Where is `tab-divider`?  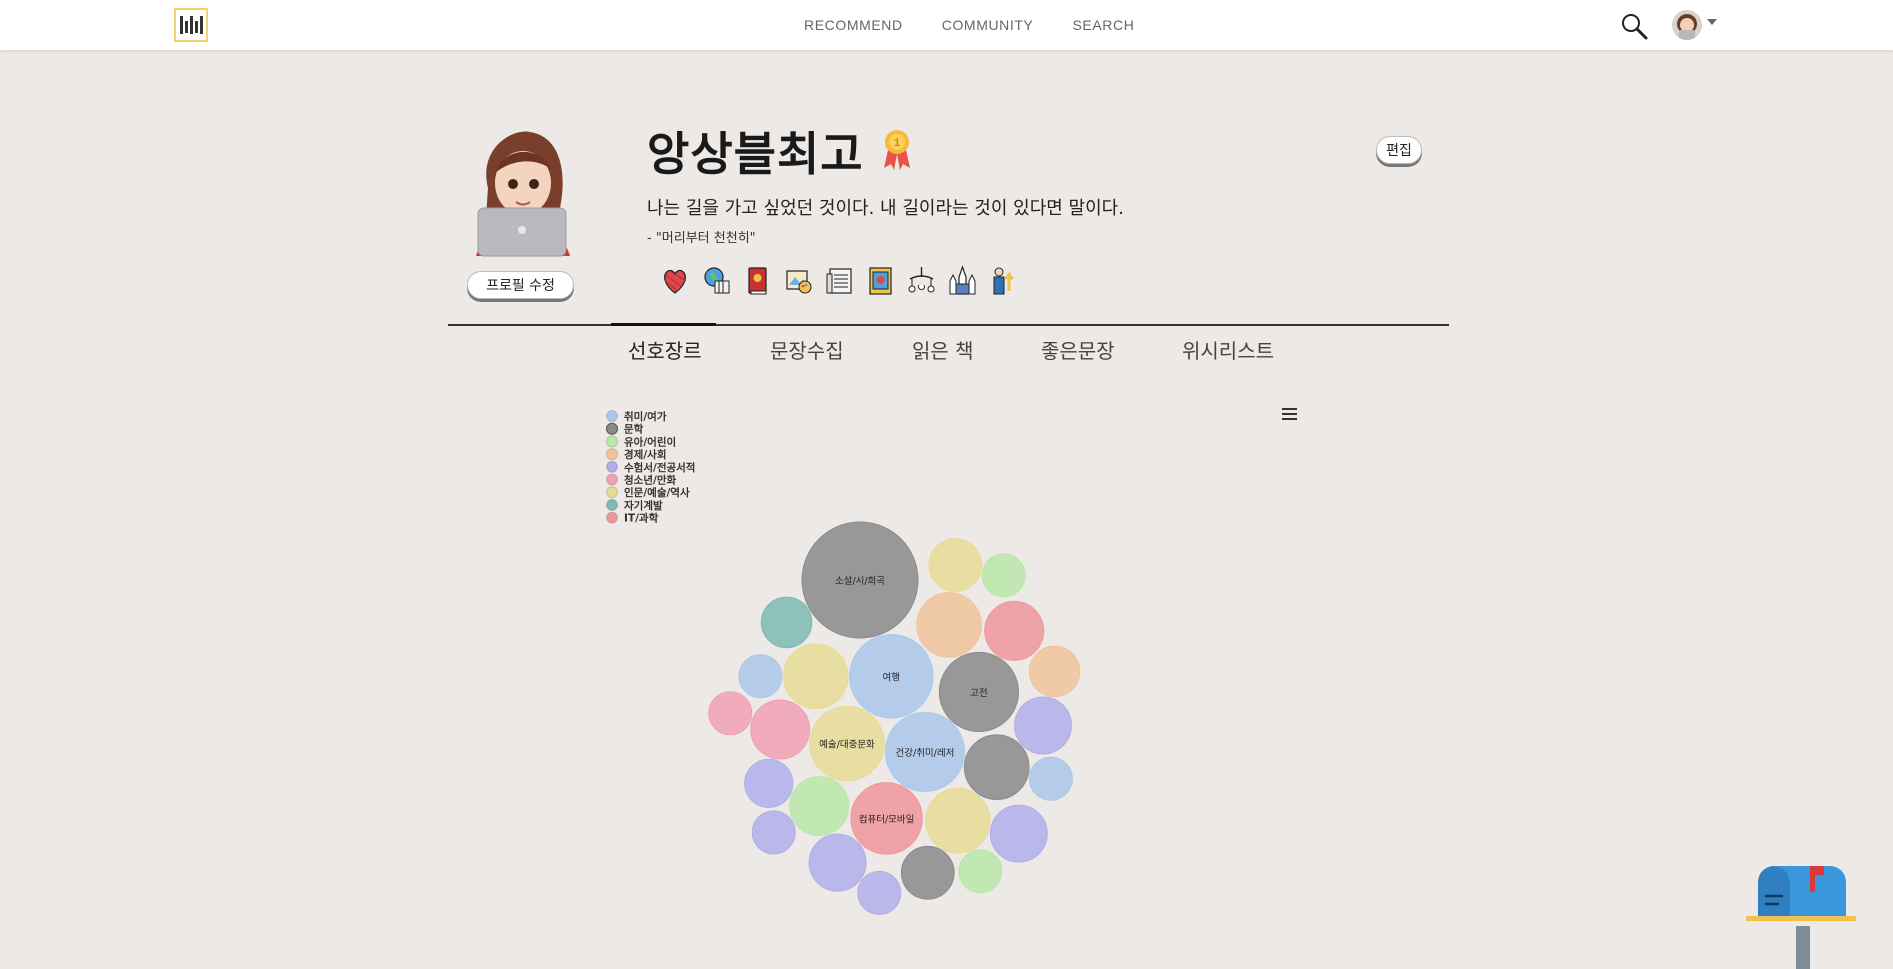 tab-divider is located at coordinates (948, 325).